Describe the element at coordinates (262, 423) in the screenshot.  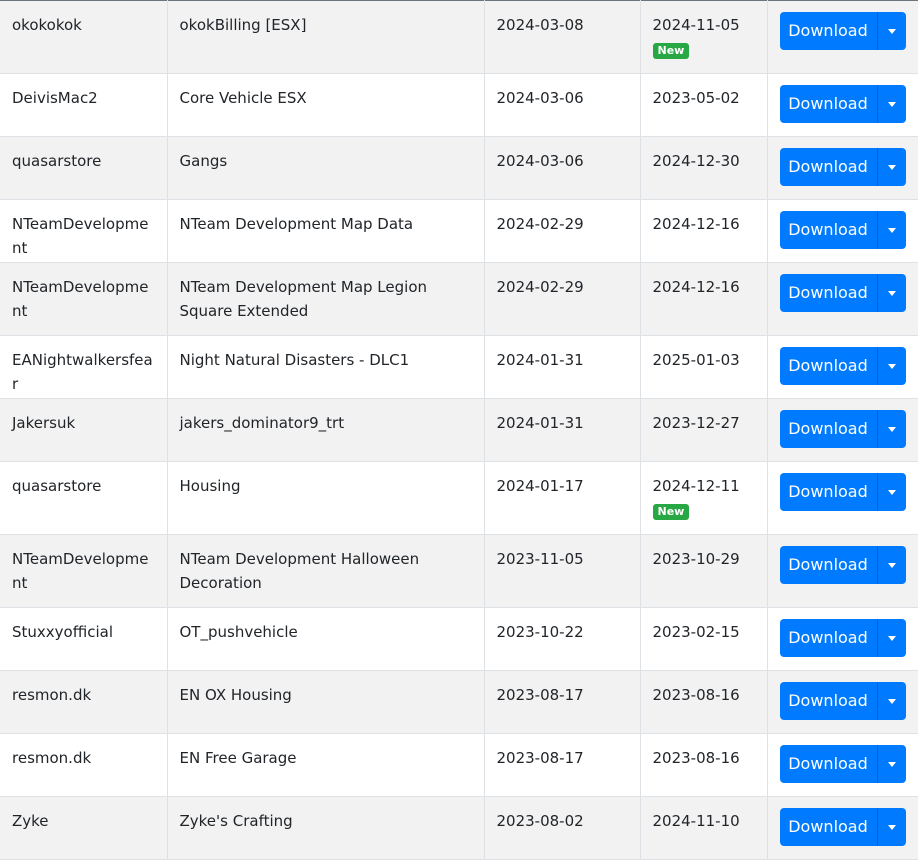
I see `resource-name-text: jakers_dominator9_trt` at that location.